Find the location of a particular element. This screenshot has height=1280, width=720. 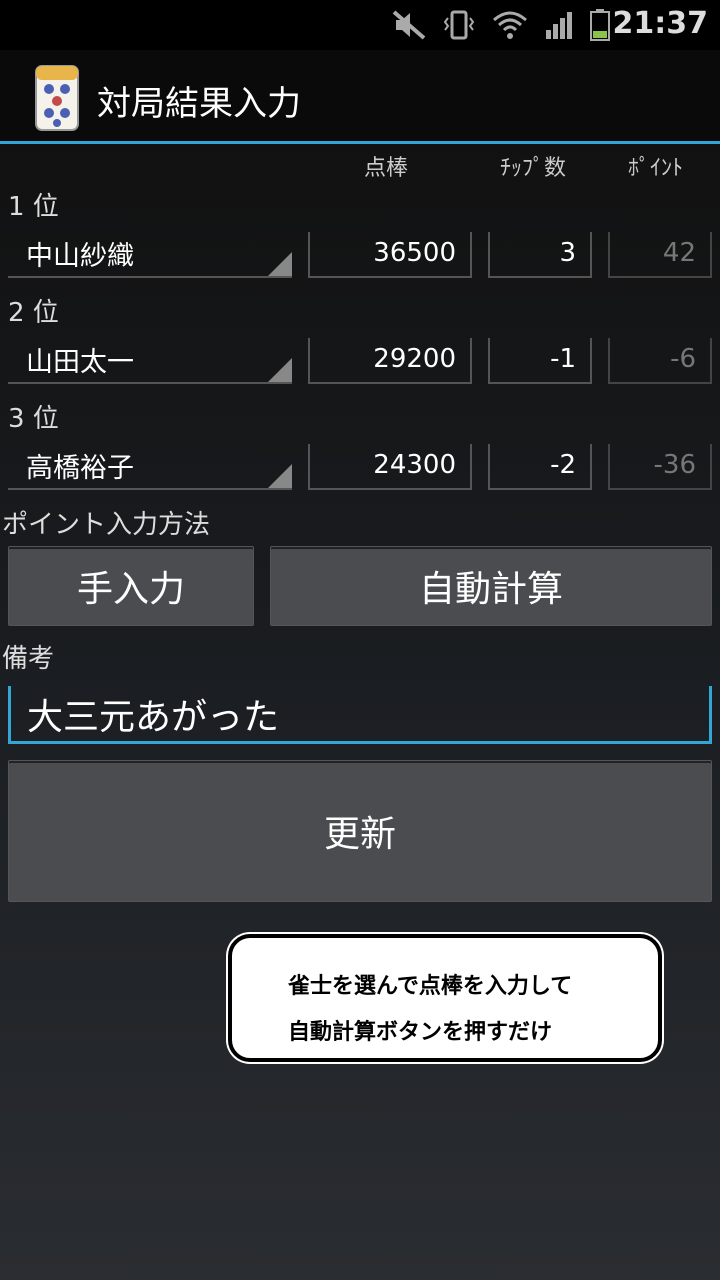

player-name: 高橋裕子 is located at coordinates (80, 468).